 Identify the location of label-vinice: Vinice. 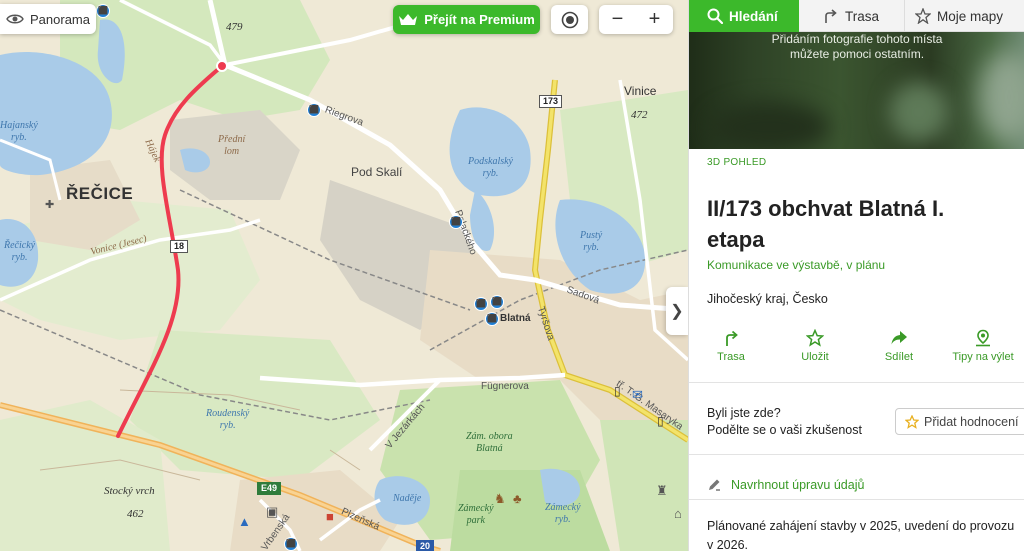
(640, 91).